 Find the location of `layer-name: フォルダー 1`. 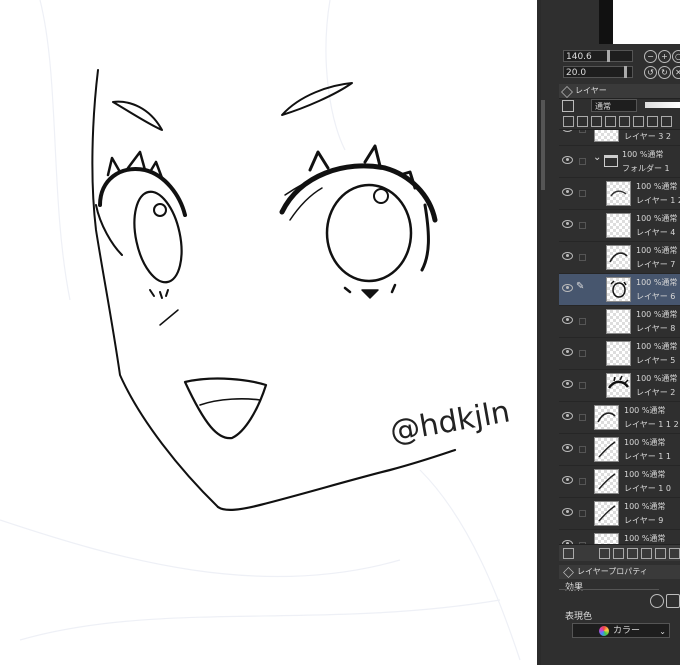

layer-name: フォルダー 1 is located at coordinates (646, 168).